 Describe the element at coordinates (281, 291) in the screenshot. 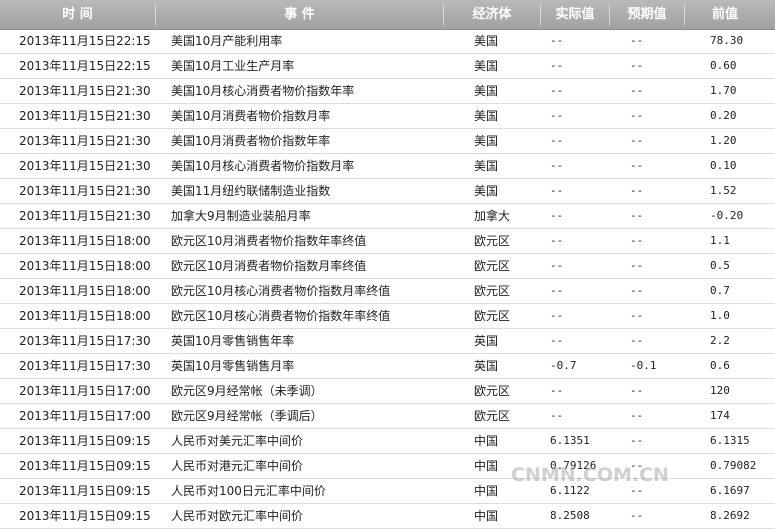

I see `cell-event: 欧元区10月核心消费者物价指数月率终值` at that location.